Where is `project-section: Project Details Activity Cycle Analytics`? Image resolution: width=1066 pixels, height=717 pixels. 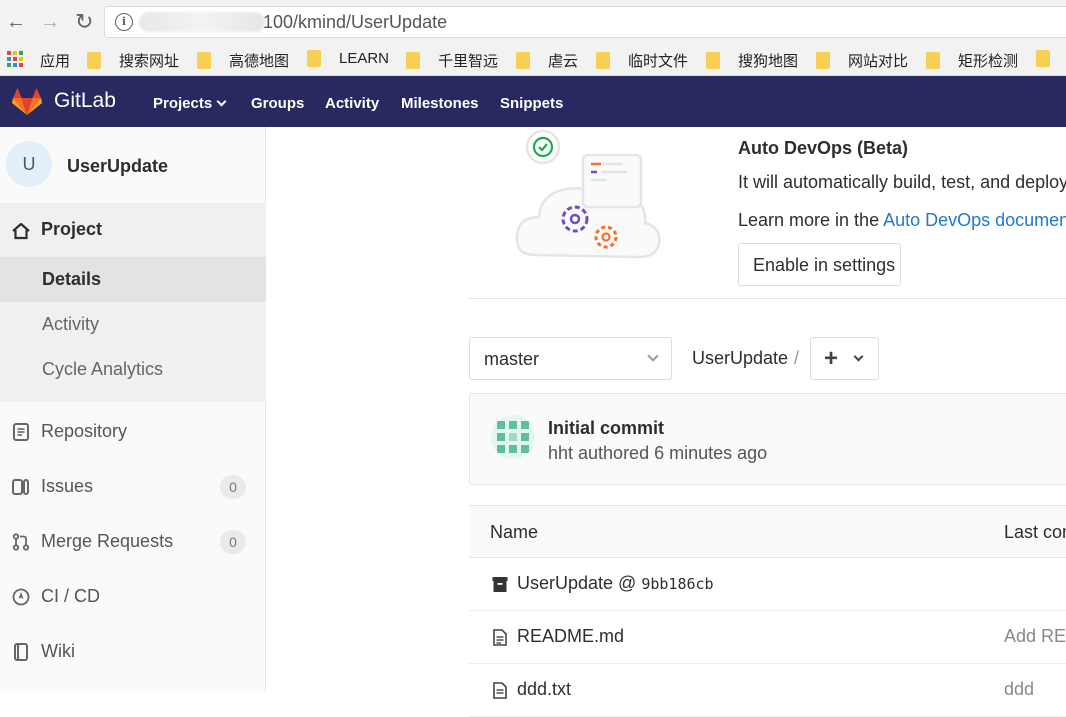 project-section: Project Details Activity Cycle Analytics is located at coordinates (133, 302).